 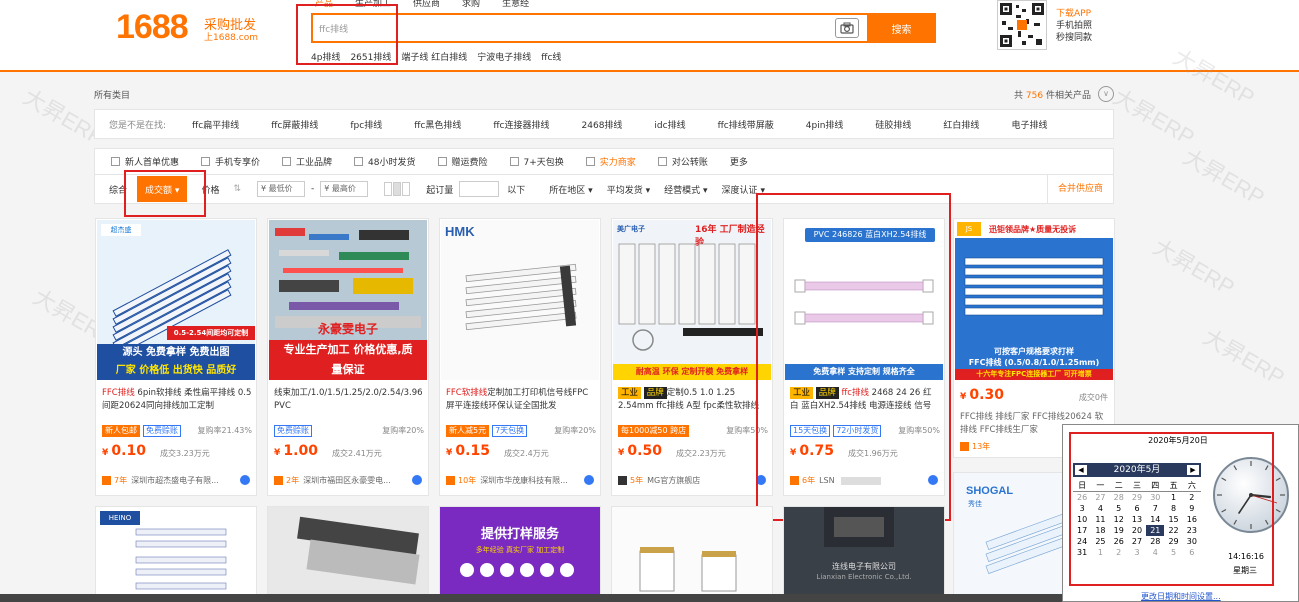 What do you see at coordinates (602, 124) in the screenshot?
I see `suggest-item: 2468排线` at bounding box center [602, 124].